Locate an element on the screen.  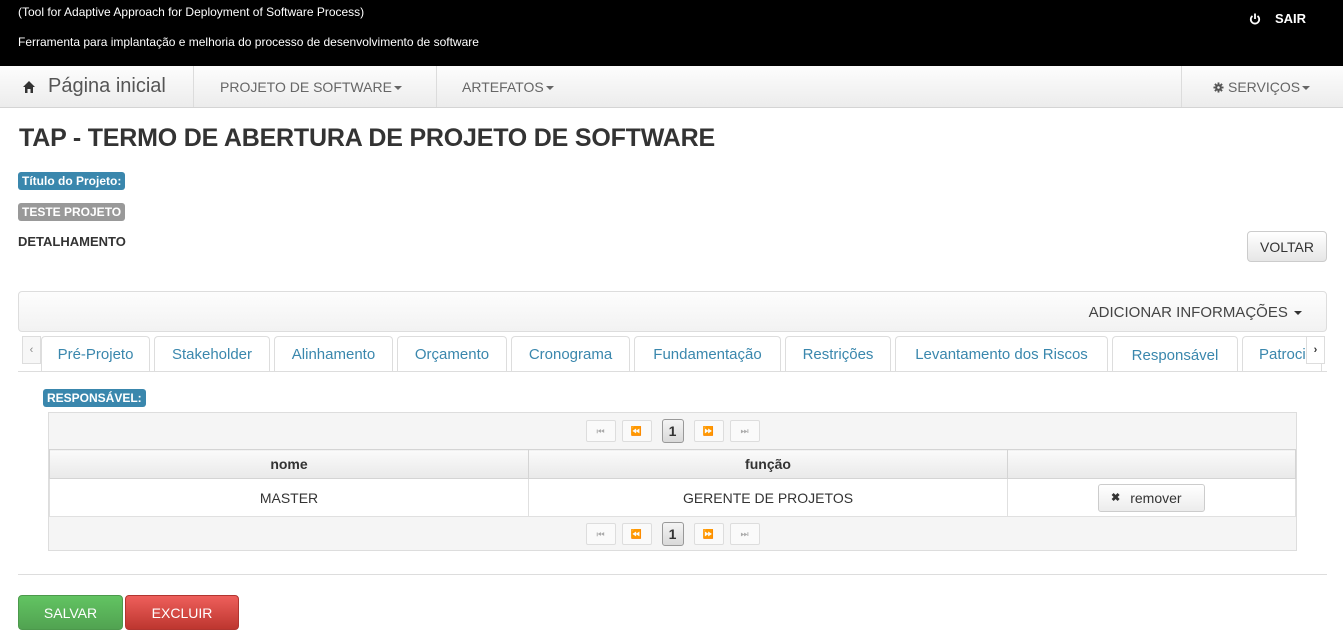
tab-stakeholder: Stakeholder is located at coordinates (212, 353).